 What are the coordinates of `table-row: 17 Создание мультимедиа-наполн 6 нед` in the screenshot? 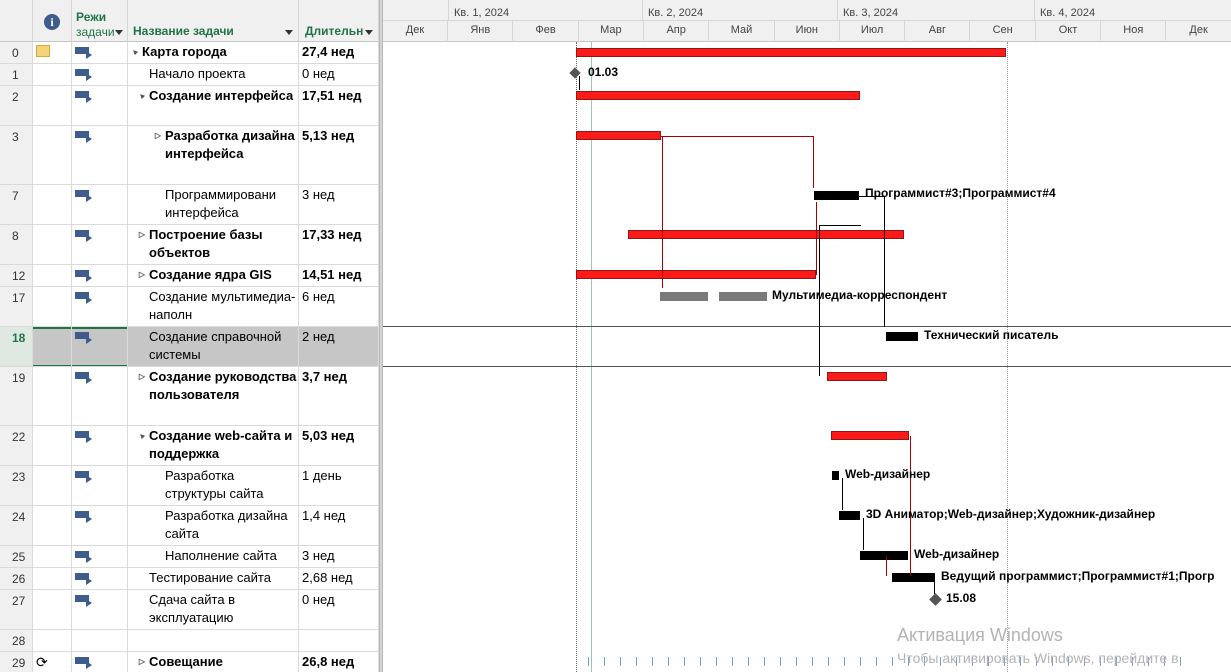 It's located at (189, 307).